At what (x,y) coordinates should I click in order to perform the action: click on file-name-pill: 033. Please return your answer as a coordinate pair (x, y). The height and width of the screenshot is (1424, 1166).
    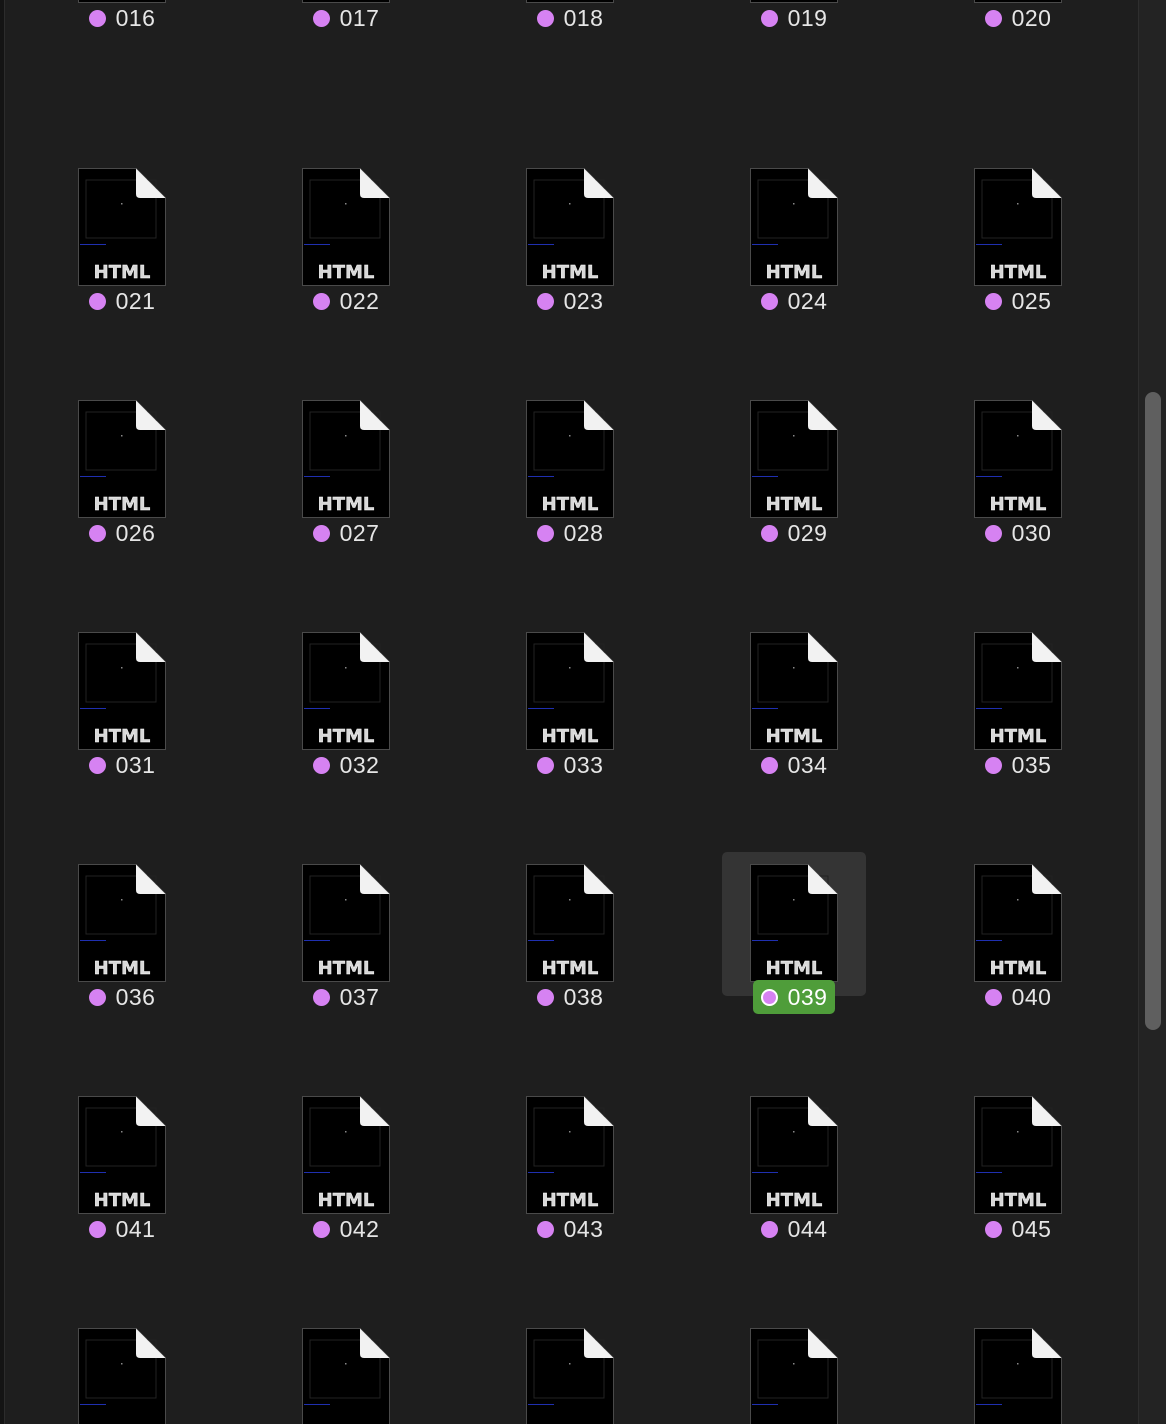
    Looking at the image, I should click on (570, 765).